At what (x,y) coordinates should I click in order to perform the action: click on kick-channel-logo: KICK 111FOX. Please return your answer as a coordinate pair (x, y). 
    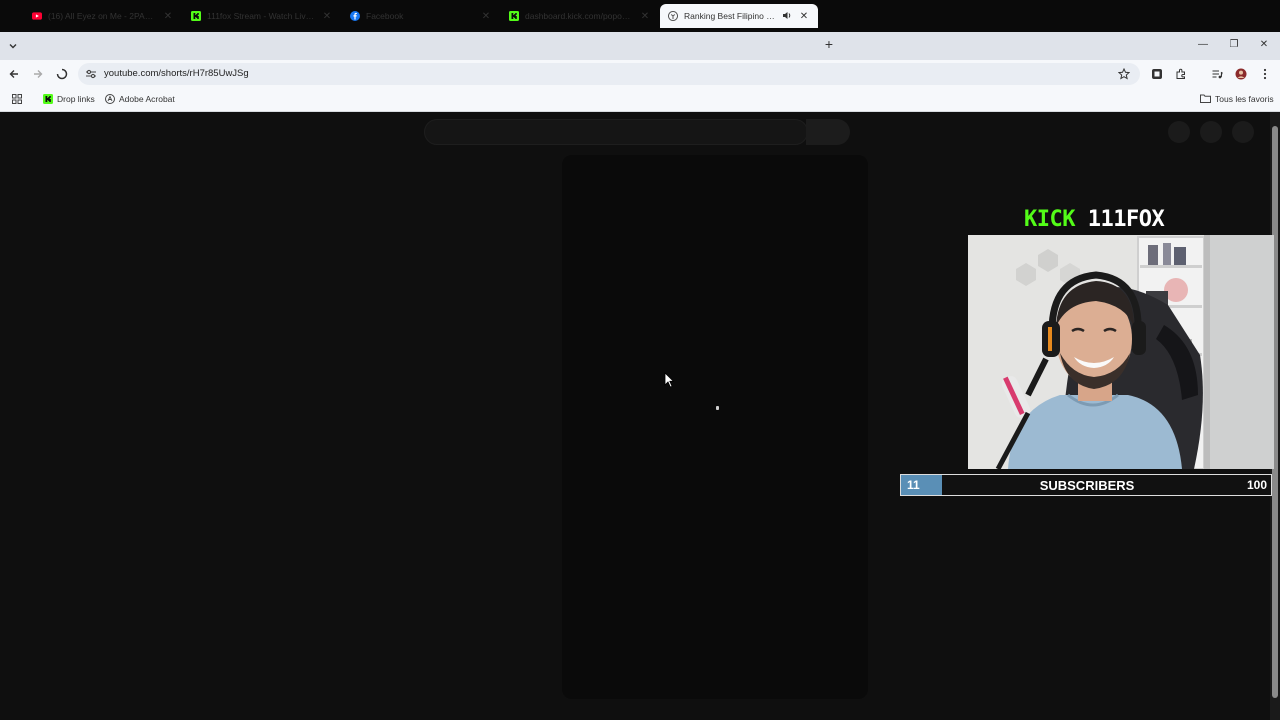
    Looking at the image, I should click on (1094, 219).